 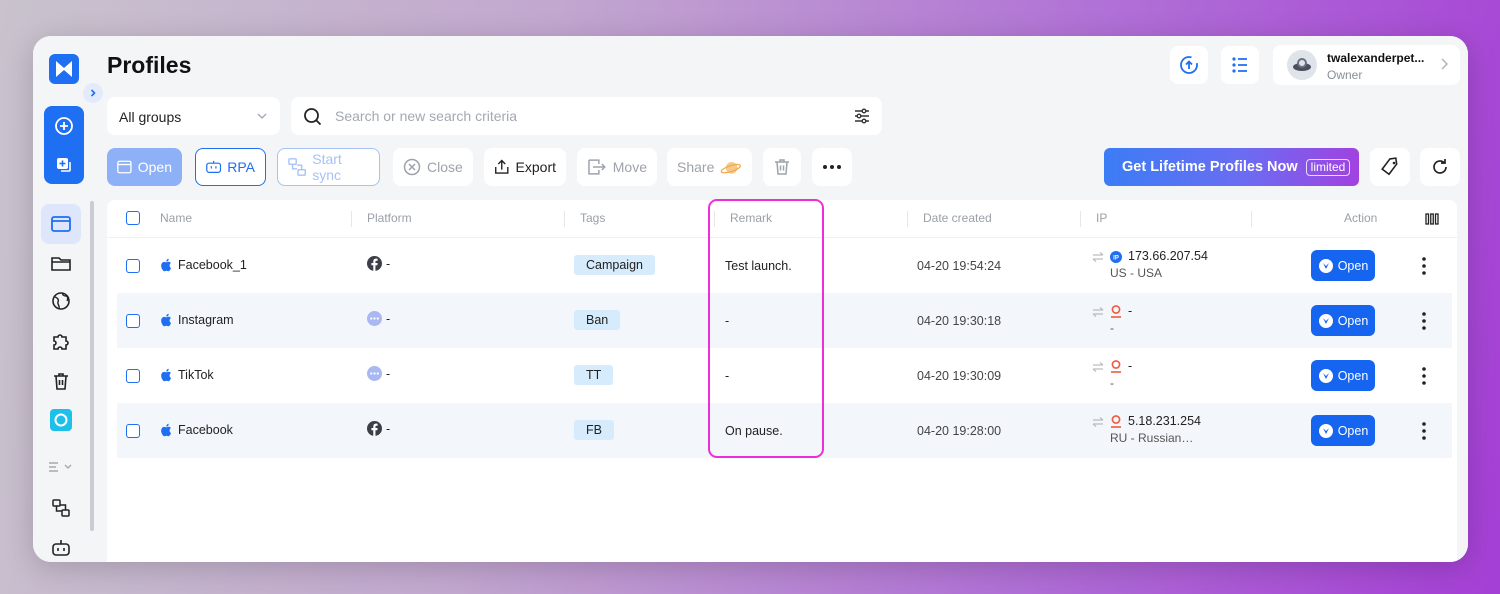 I want to click on nav-collapse-section, so click(x=61, y=466).